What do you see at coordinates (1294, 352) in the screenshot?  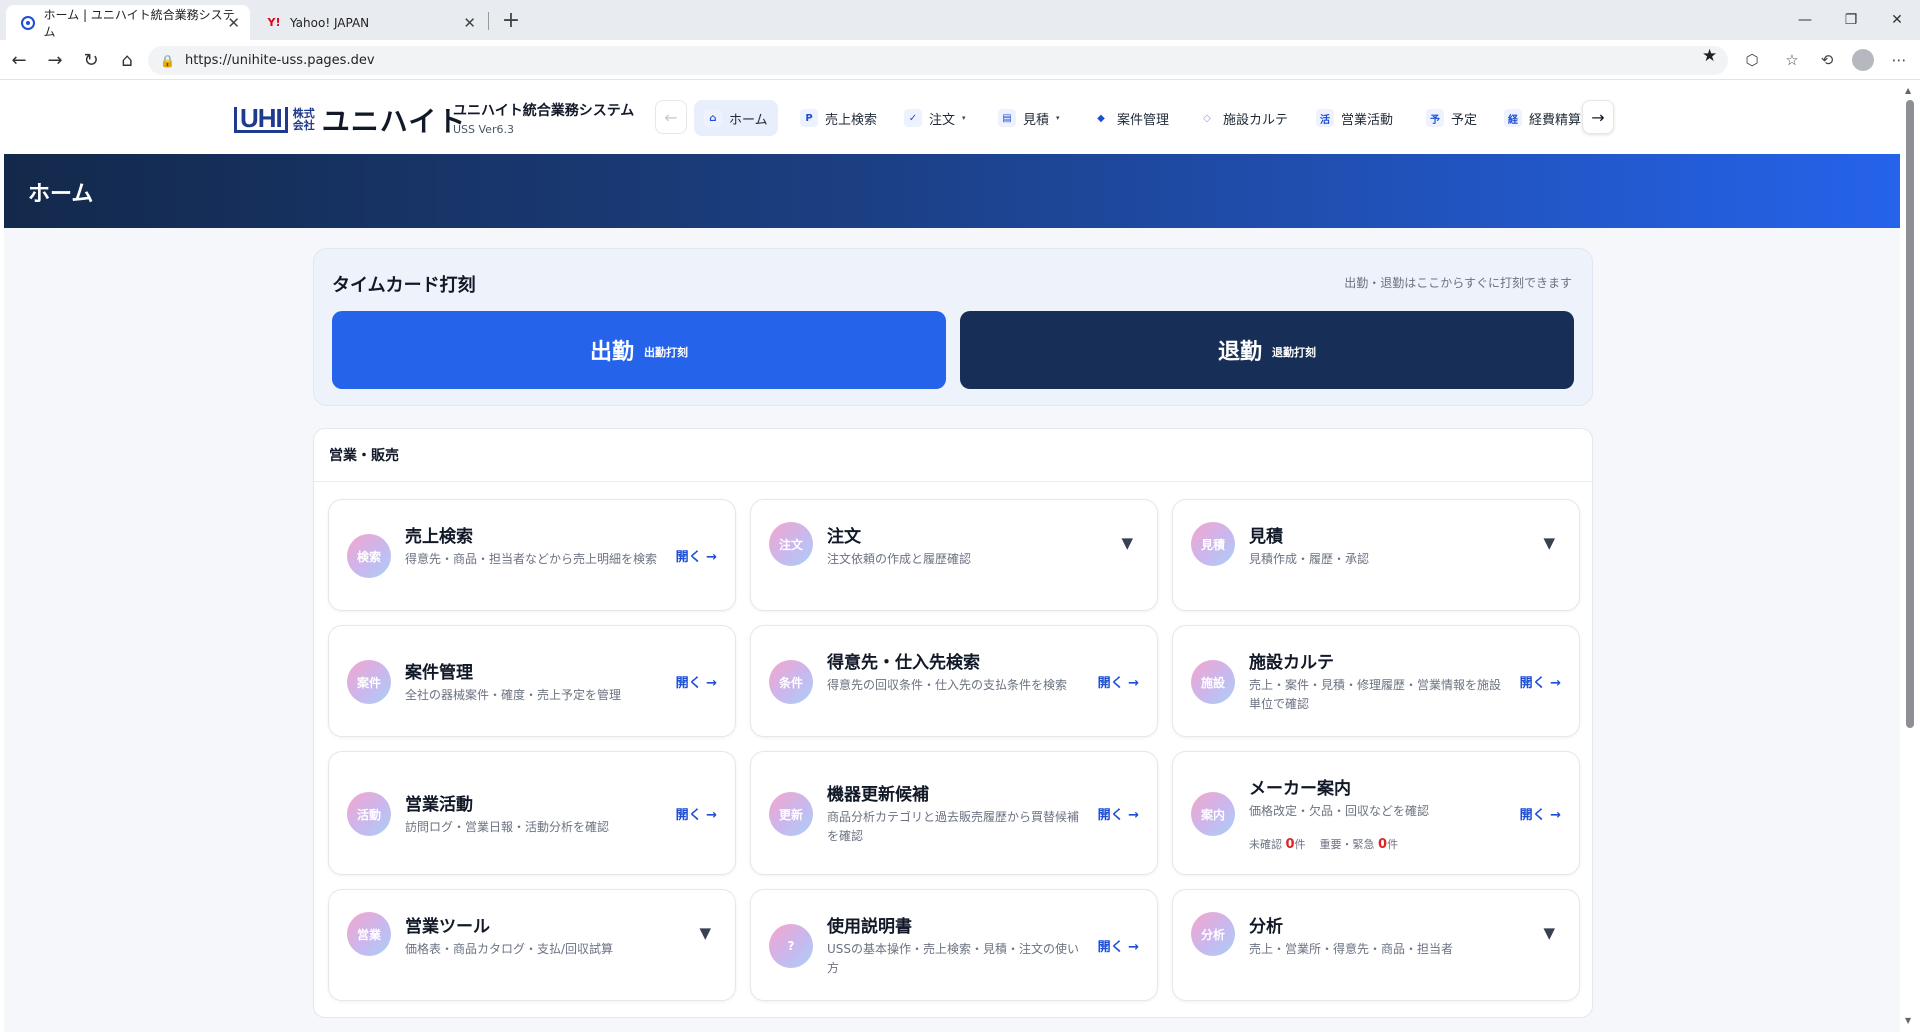 I see `clock-out-sublabel: 退勤打刻` at bounding box center [1294, 352].